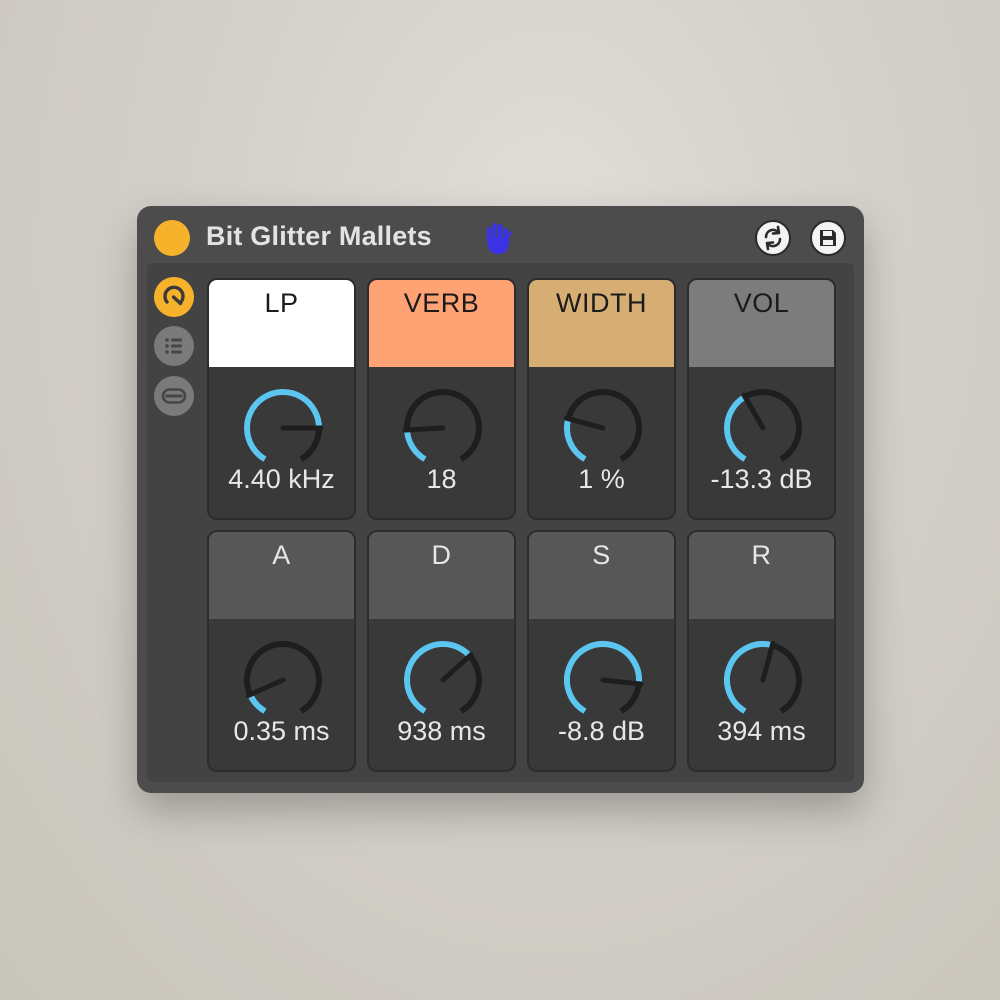 The width and height of the screenshot is (1000, 1000). I want to click on macro-label: S, so click(601, 555).